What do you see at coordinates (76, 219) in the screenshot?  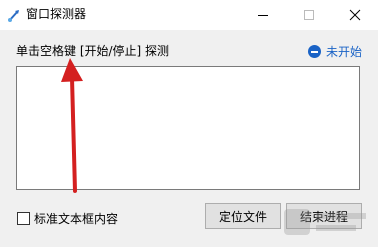 I see `checkbox-label: 标准文本框内容` at bounding box center [76, 219].